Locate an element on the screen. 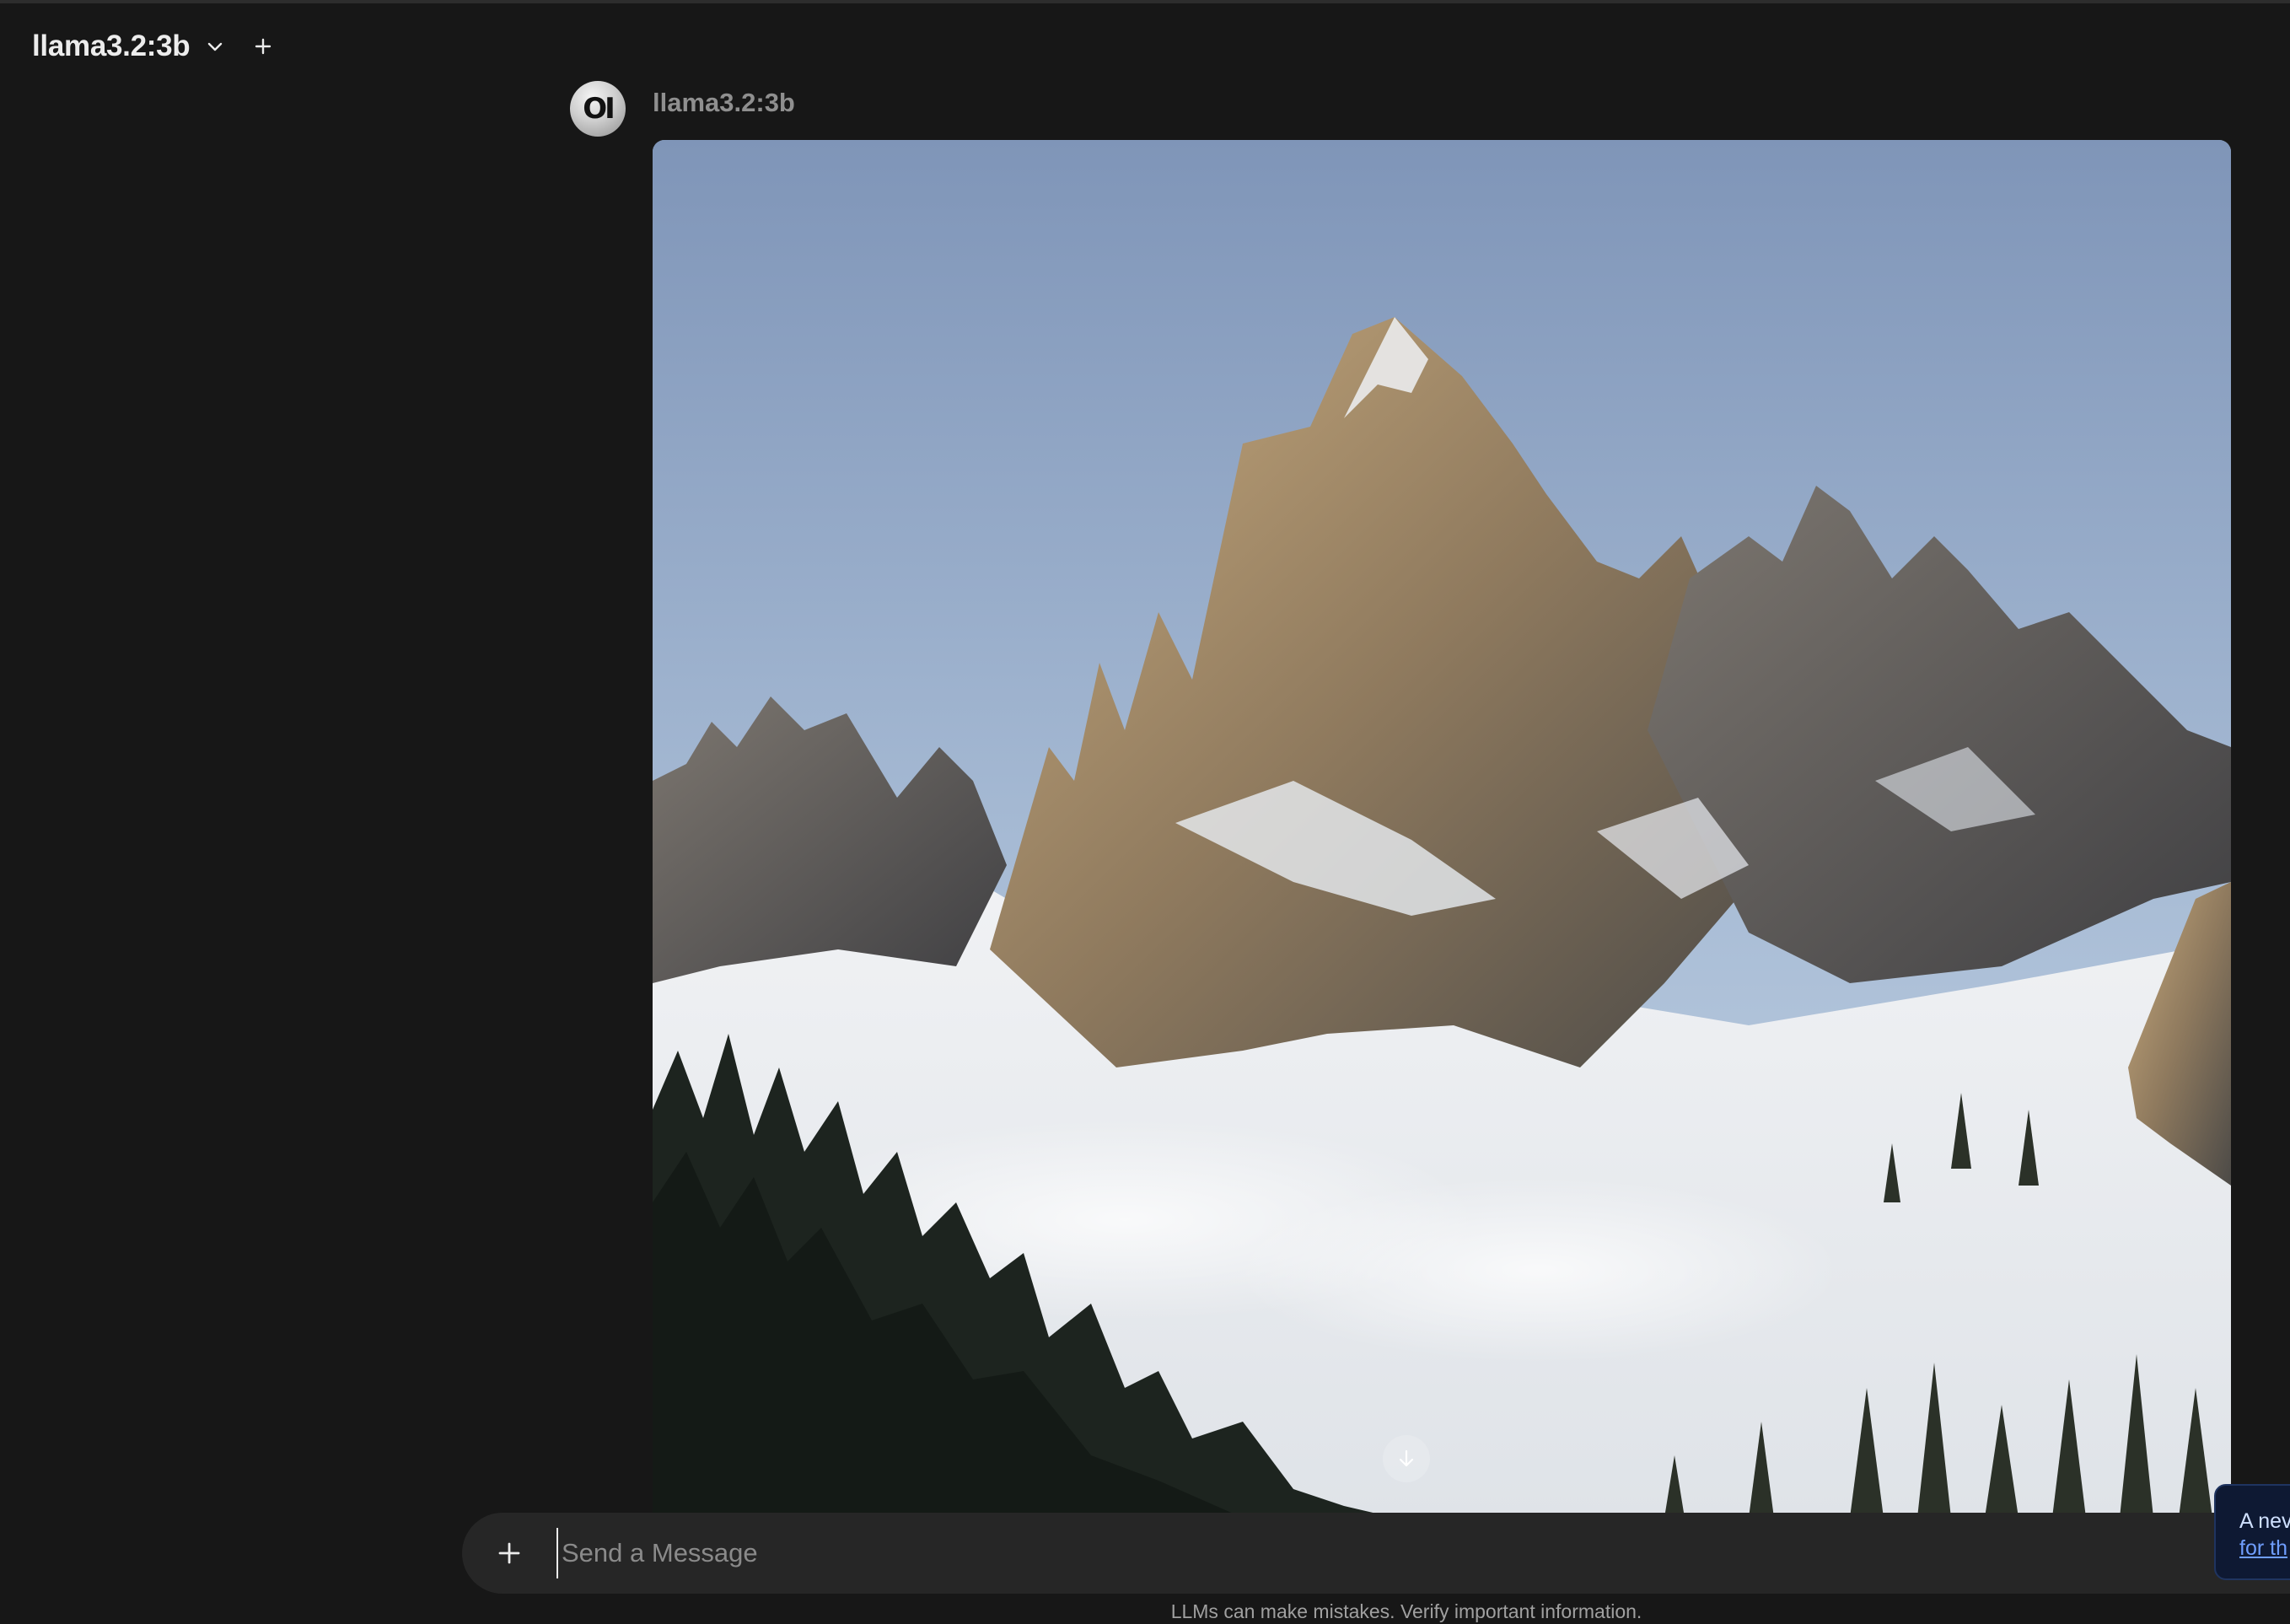 The image size is (2290, 1624). model-name: llama3.2:3b is located at coordinates (111, 46).